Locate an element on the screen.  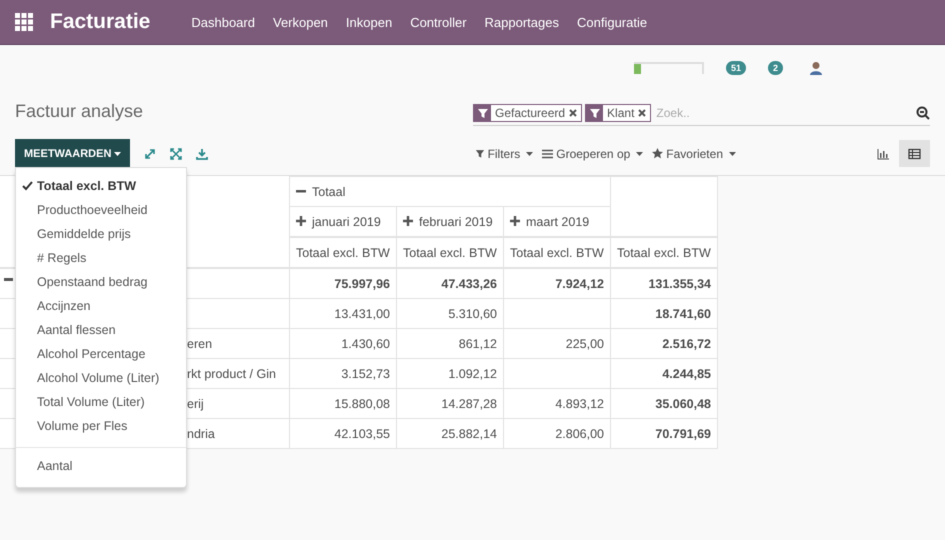
table-cell: 2.806,00 is located at coordinates (557, 433).